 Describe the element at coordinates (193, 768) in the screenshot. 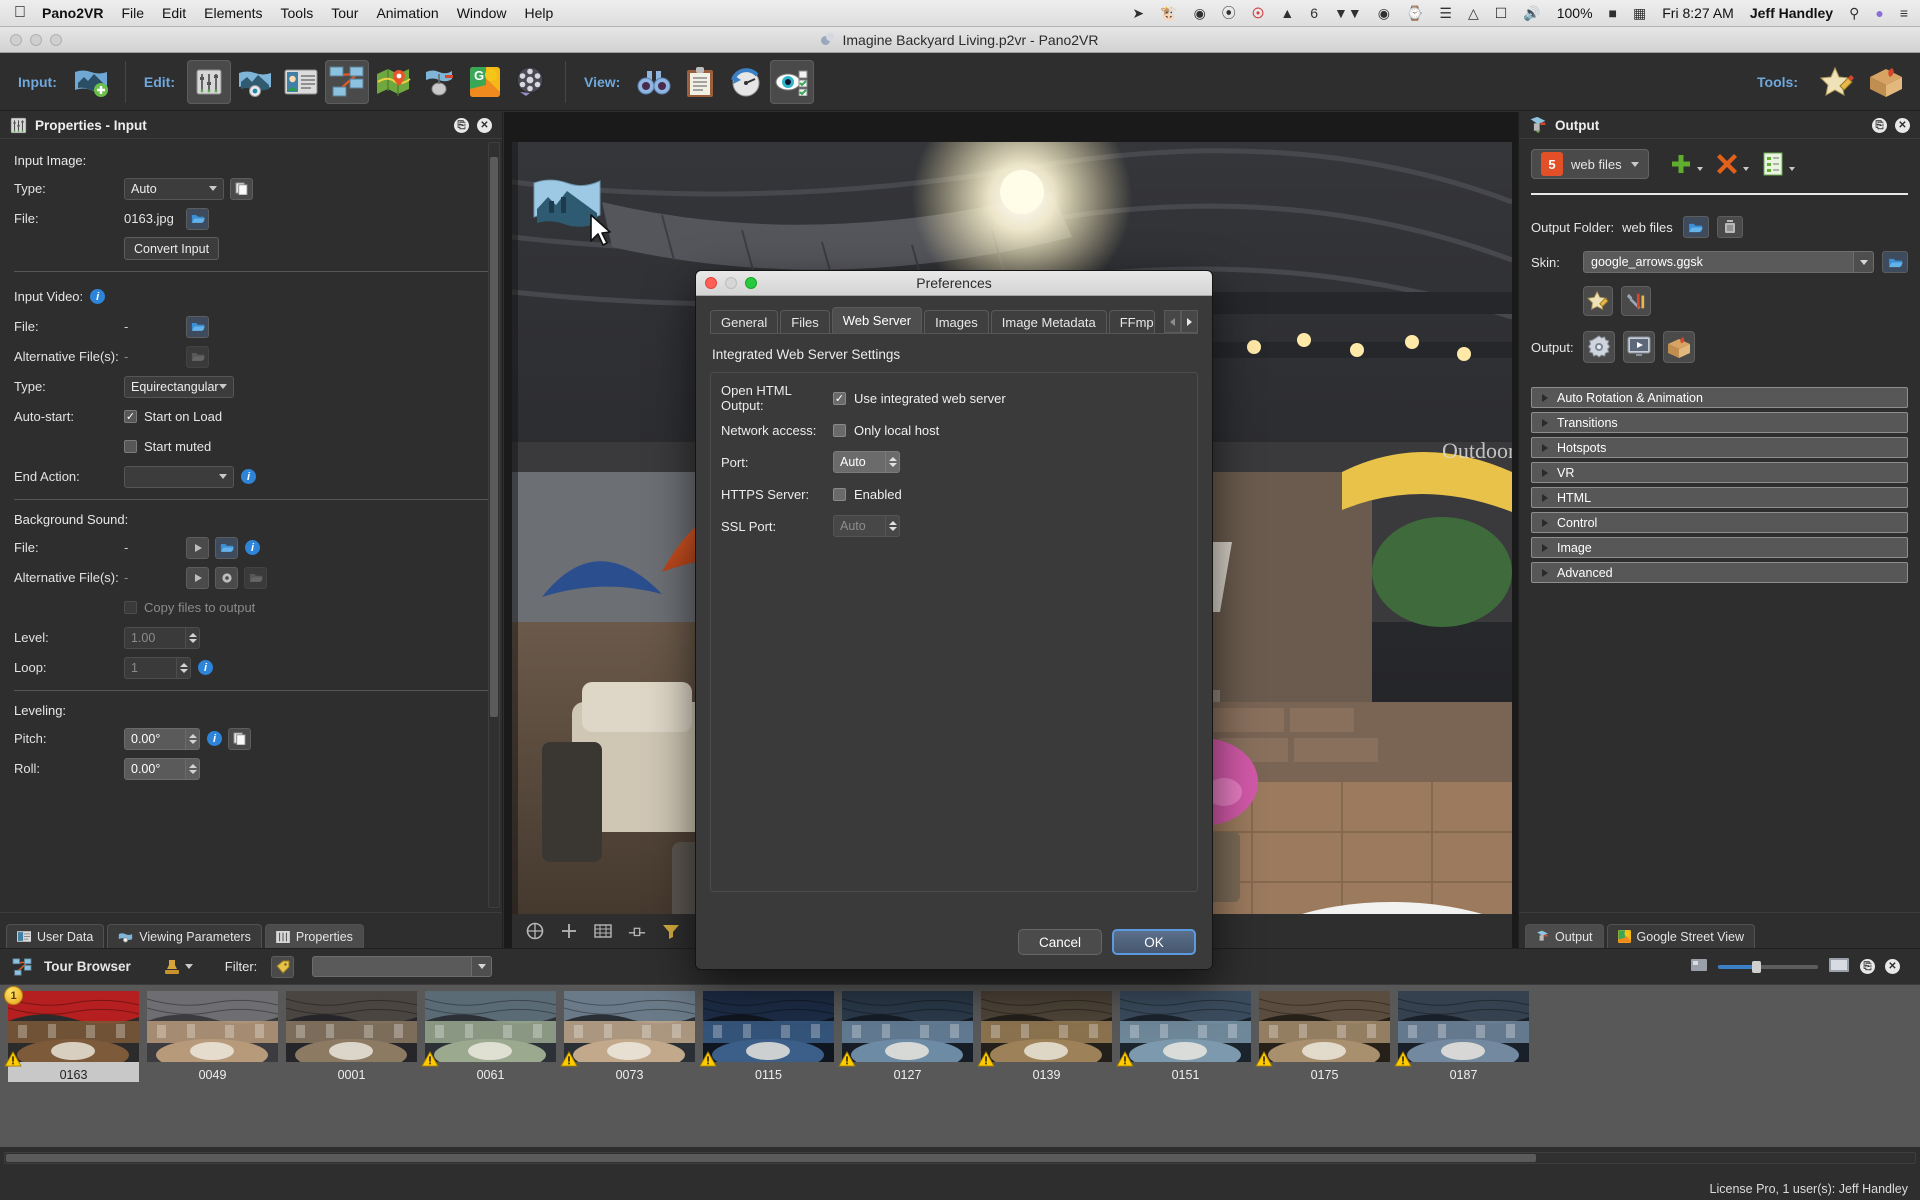

I see `roll-stepper` at that location.